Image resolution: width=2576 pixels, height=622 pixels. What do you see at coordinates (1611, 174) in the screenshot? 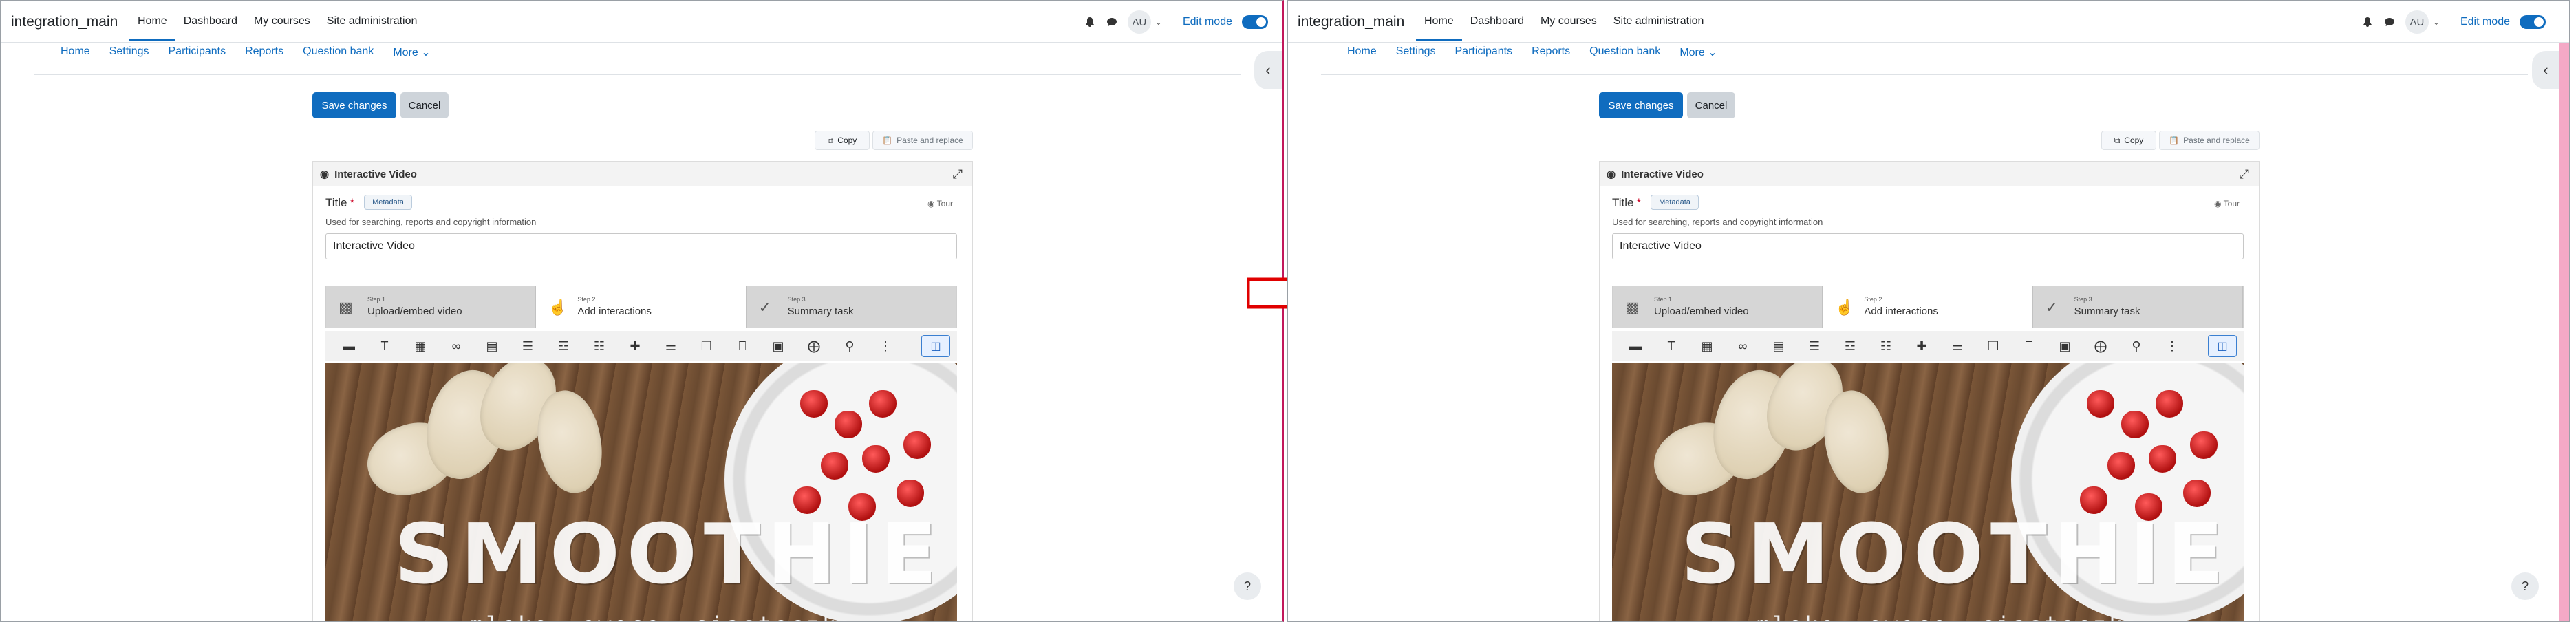
I see `play-circle-icon: ◉` at bounding box center [1611, 174].